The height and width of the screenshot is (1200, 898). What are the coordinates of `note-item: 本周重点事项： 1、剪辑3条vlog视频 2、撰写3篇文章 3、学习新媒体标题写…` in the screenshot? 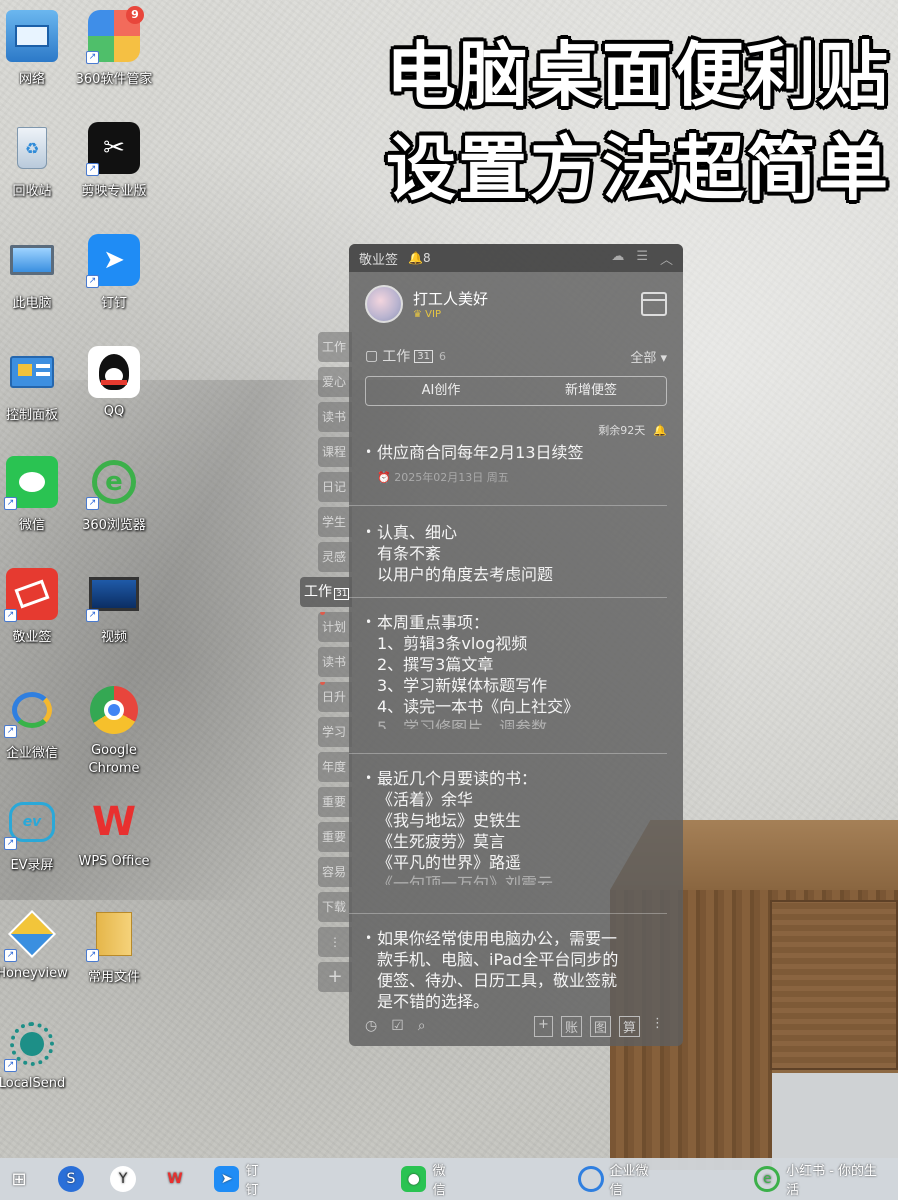 It's located at (508, 676).